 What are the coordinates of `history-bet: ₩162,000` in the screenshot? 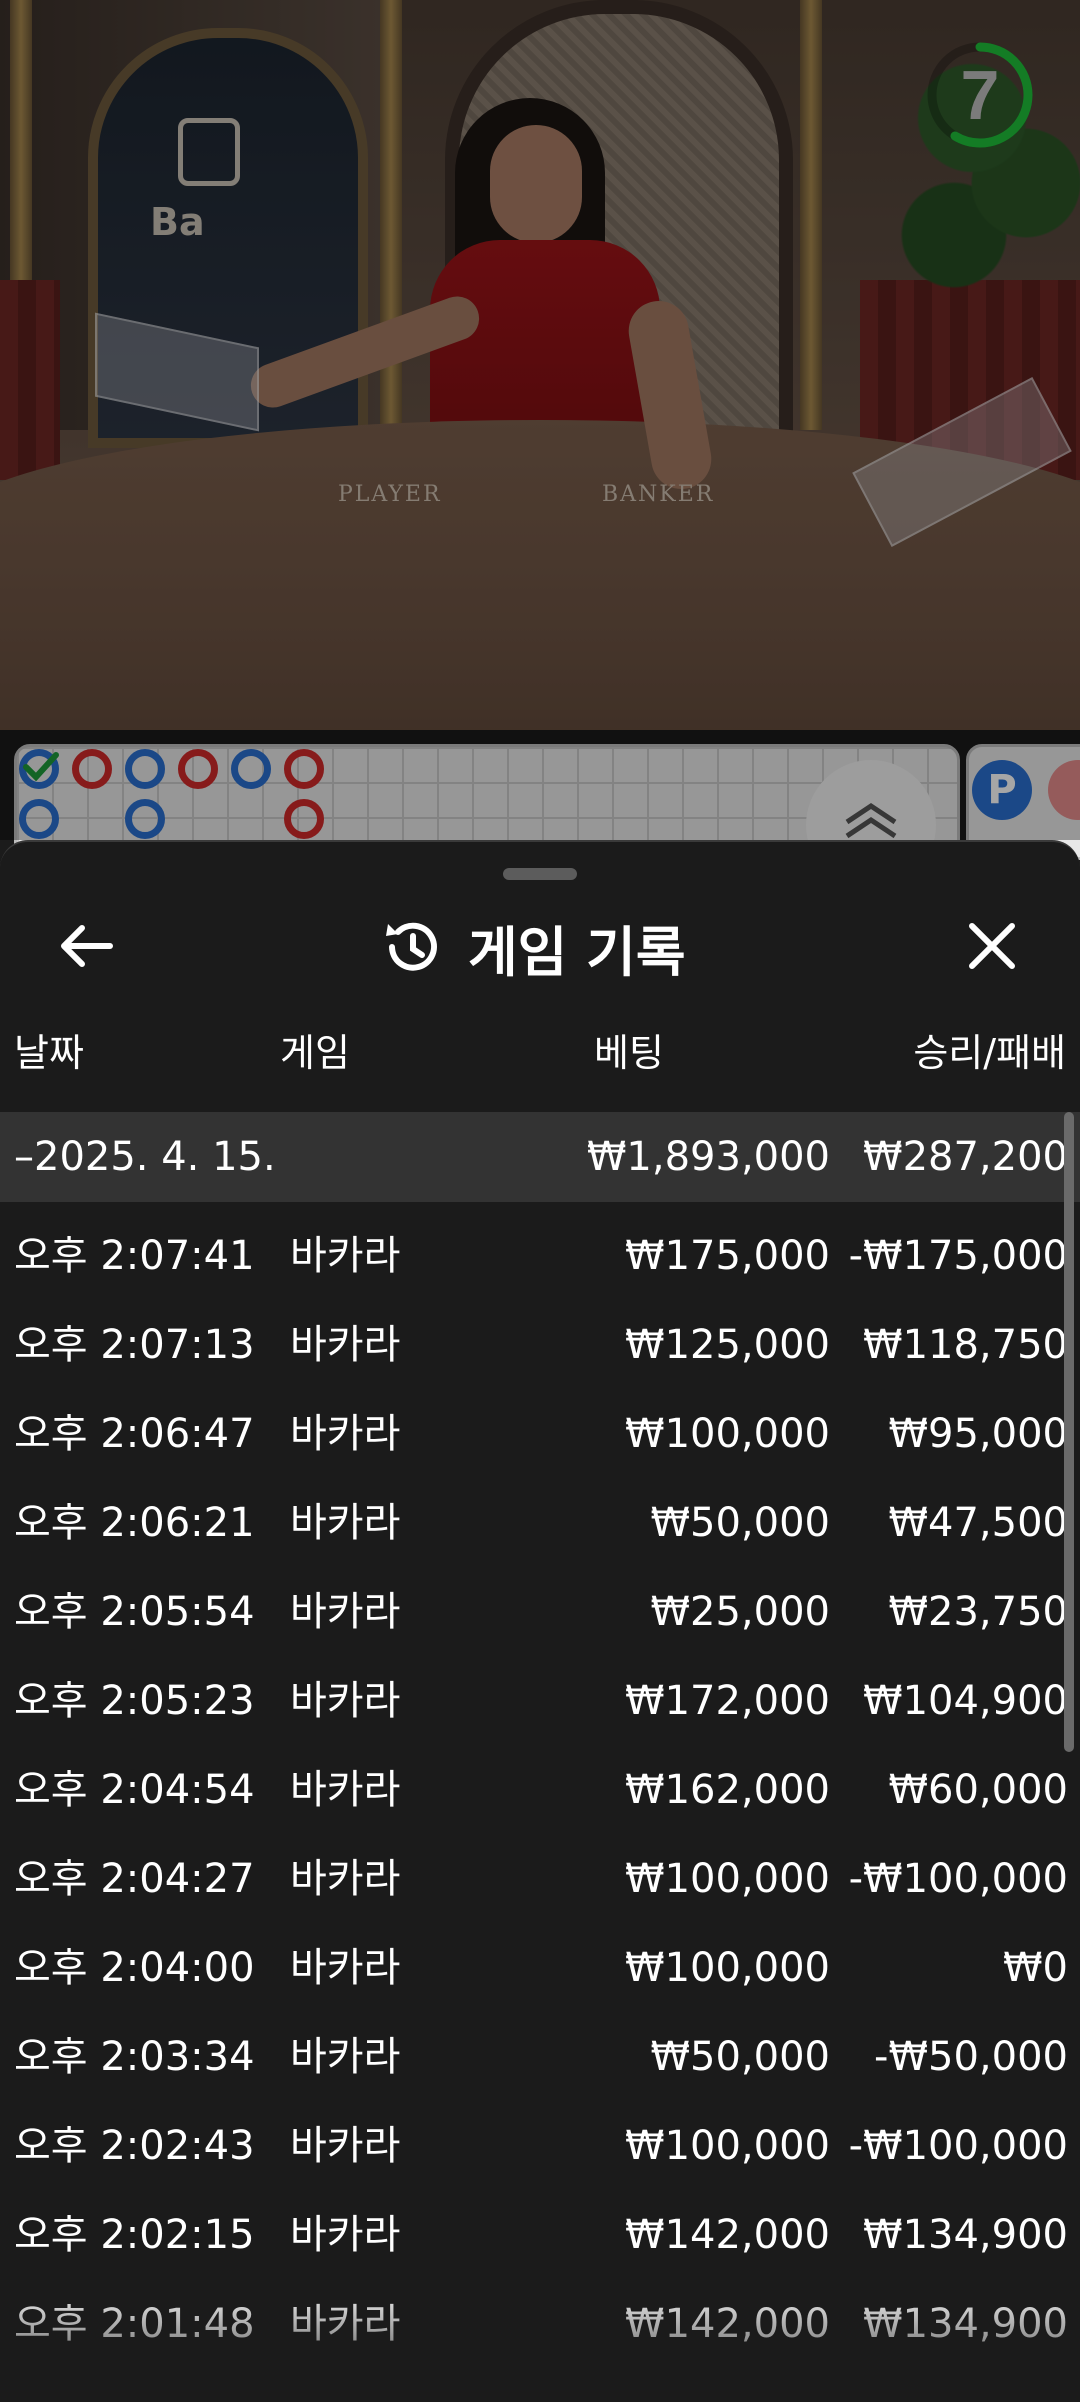 It's located at (727, 1790).